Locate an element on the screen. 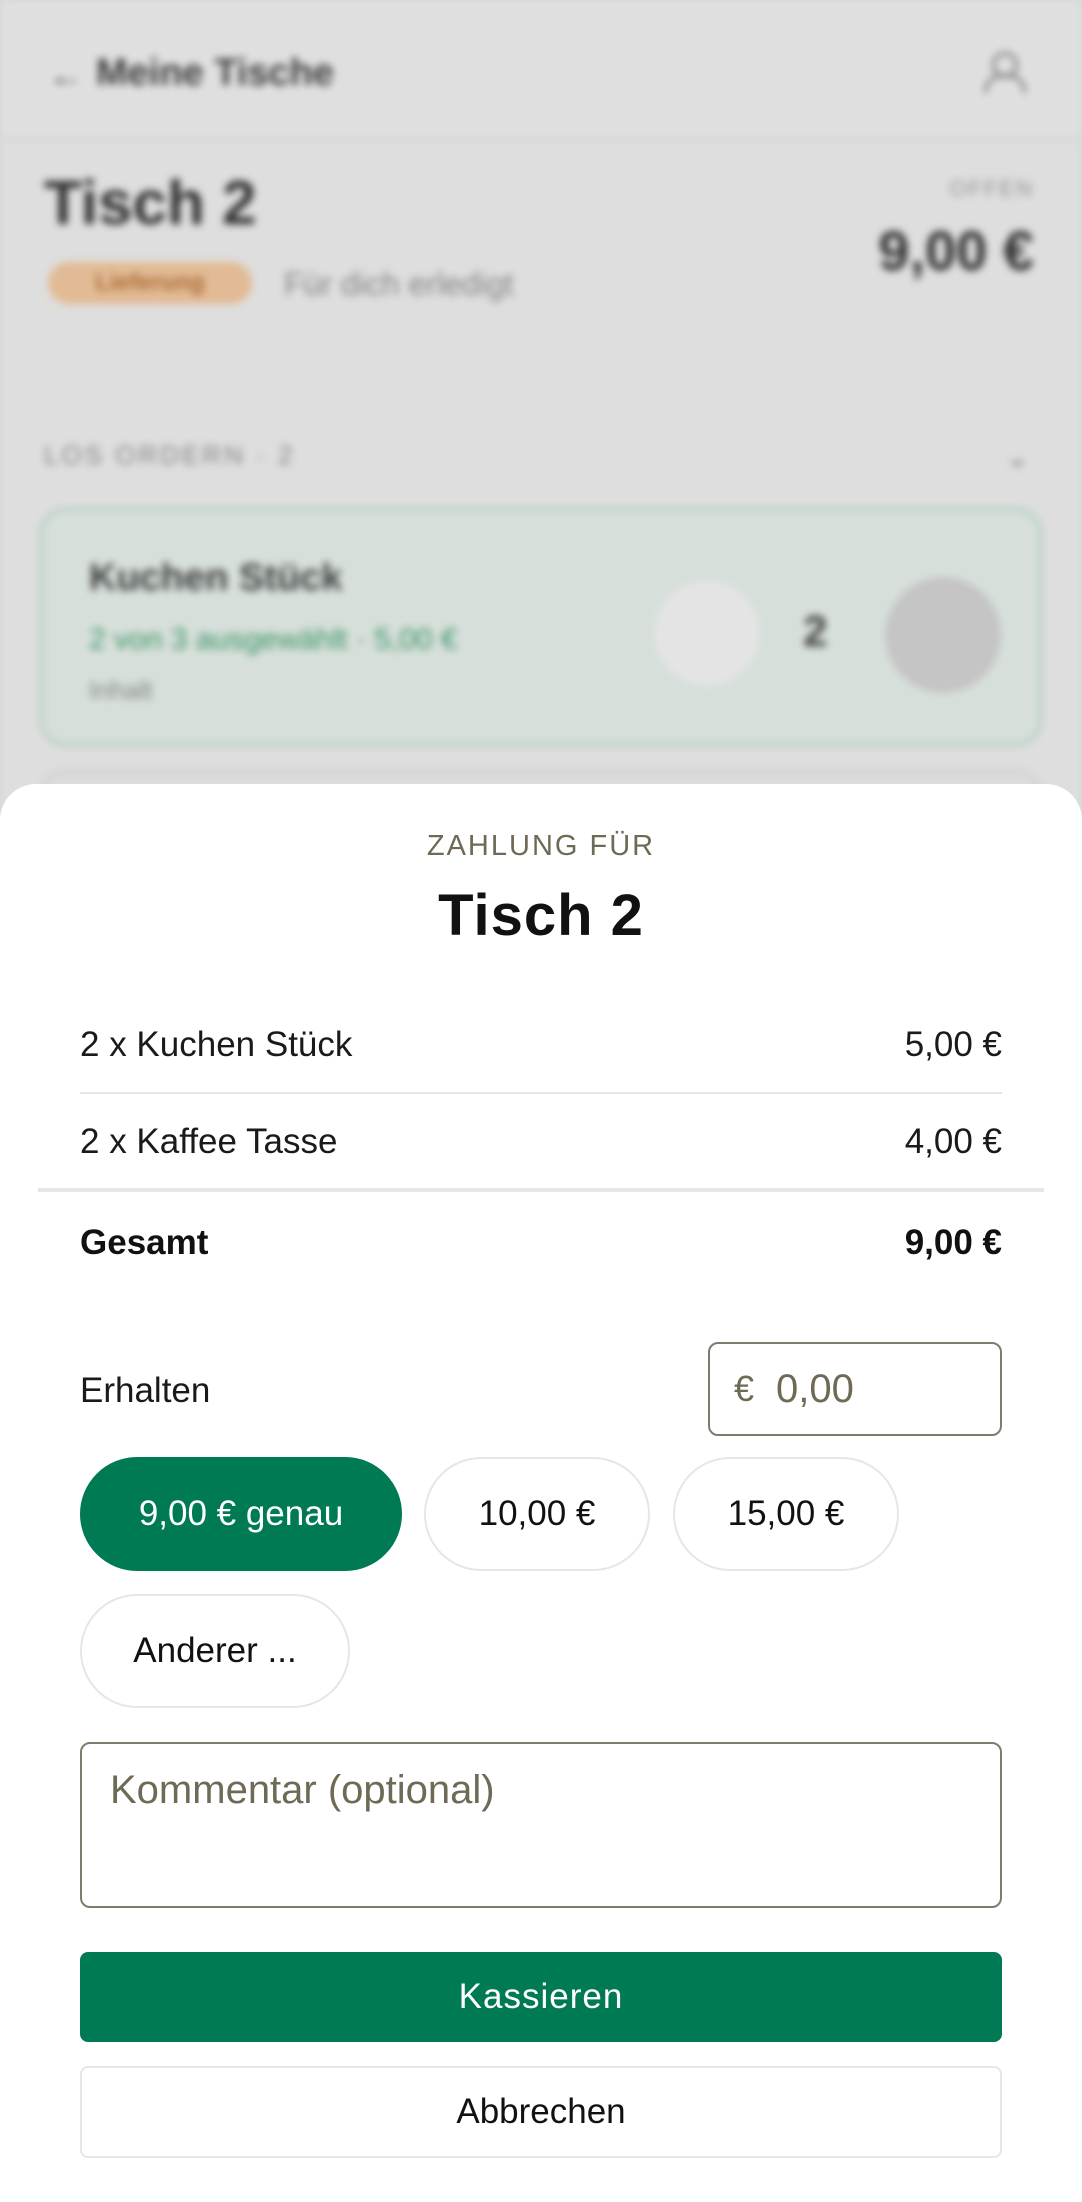  checkout-button: Kassieren is located at coordinates (541, 1997).